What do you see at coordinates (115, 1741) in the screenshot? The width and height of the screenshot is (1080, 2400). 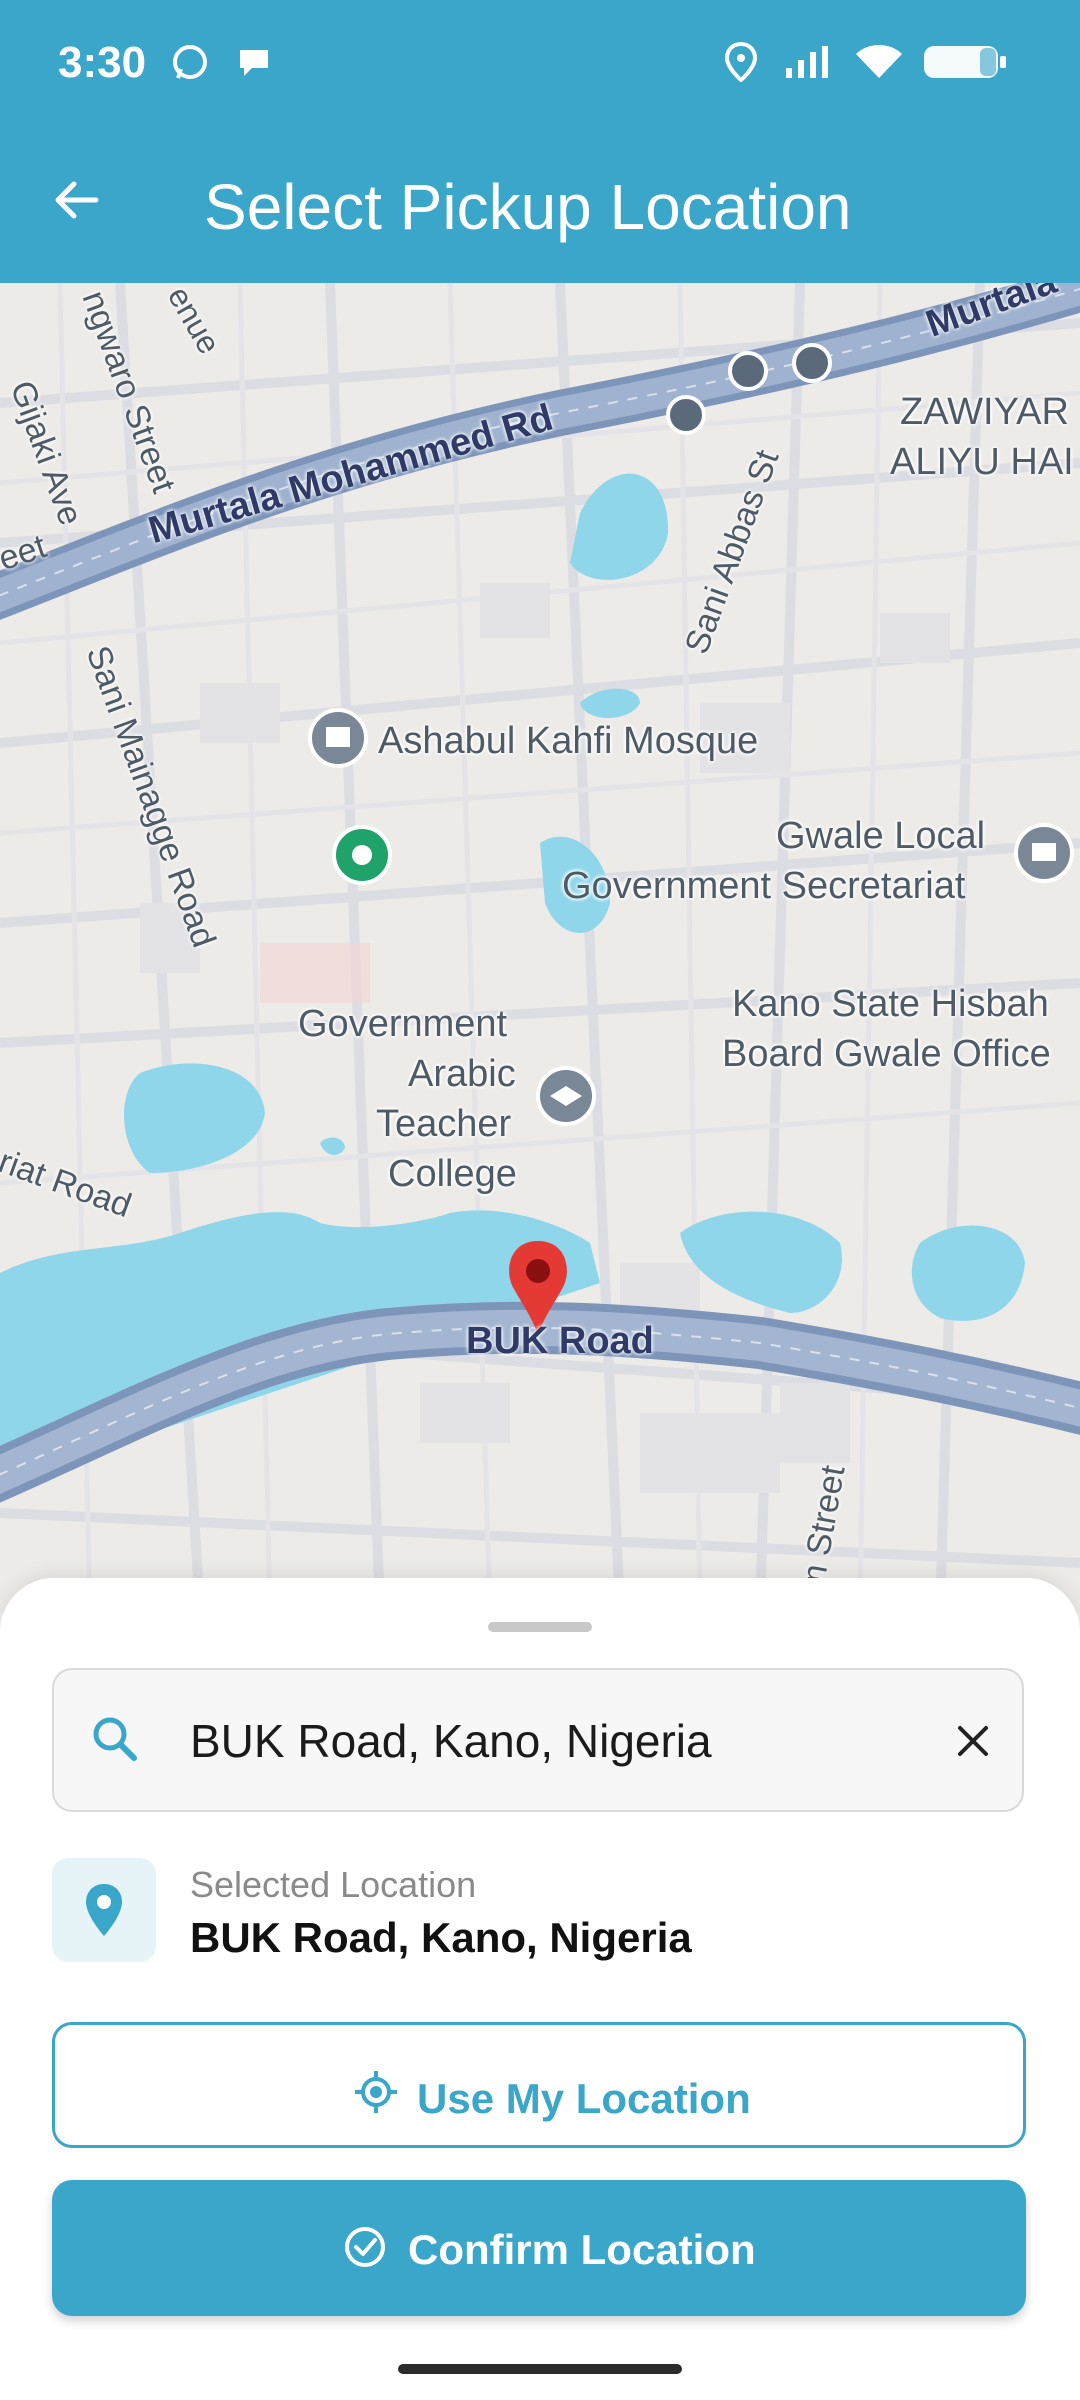 I see `search-icon` at bounding box center [115, 1741].